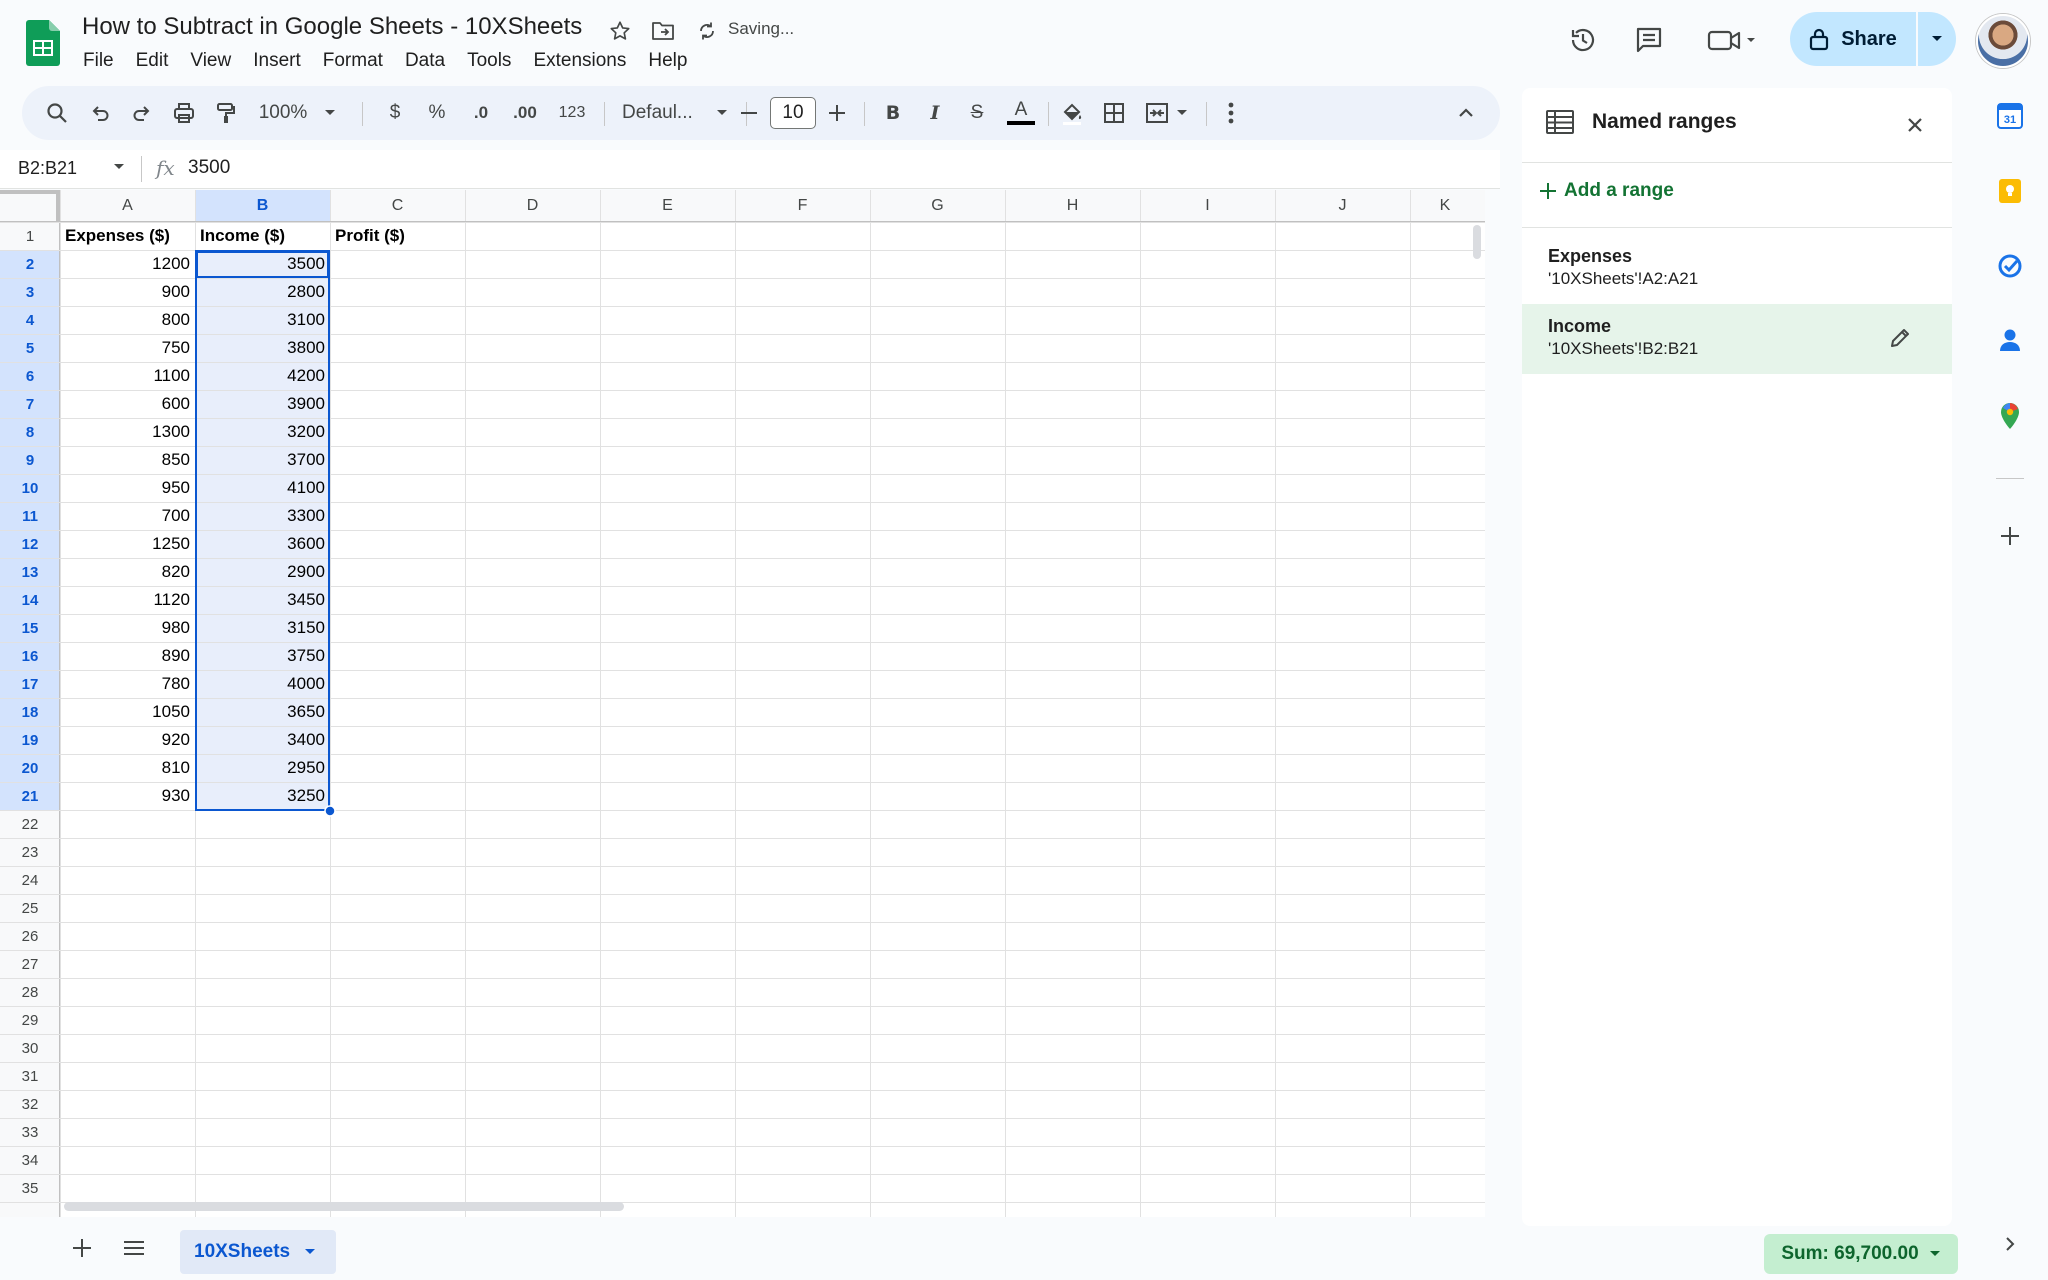 This screenshot has height=1280, width=2048. What do you see at coordinates (1445, 206) in the screenshot?
I see `column-header-k: K` at bounding box center [1445, 206].